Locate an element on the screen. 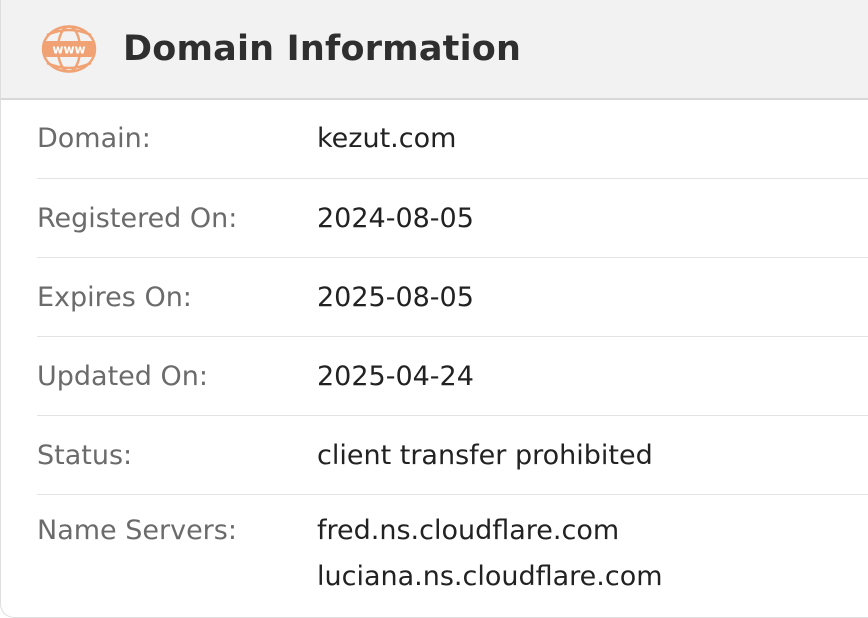 This screenshot has width=868, height=618. row-value-domain: kezut.com is located at coordinates (387, 138).